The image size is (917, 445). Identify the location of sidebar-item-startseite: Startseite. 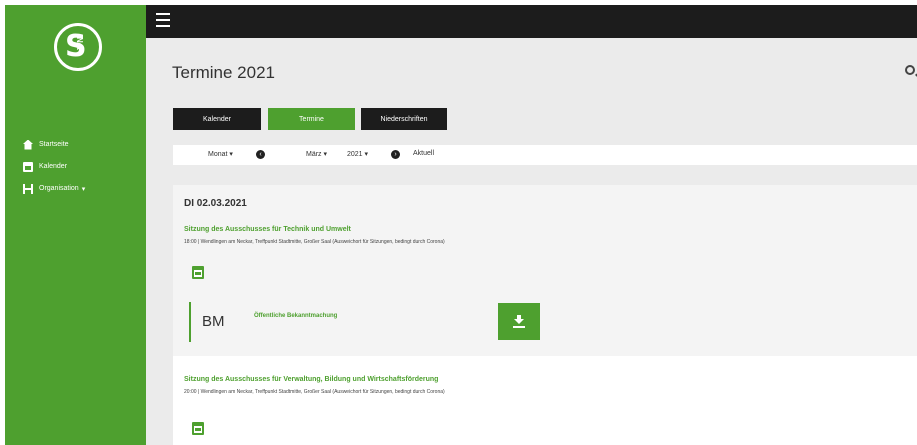
(54, 144).